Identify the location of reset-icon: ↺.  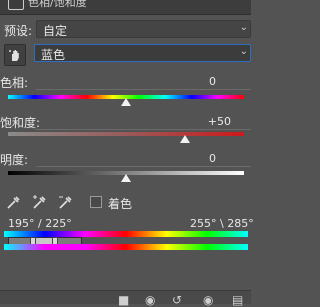
(177, 300).